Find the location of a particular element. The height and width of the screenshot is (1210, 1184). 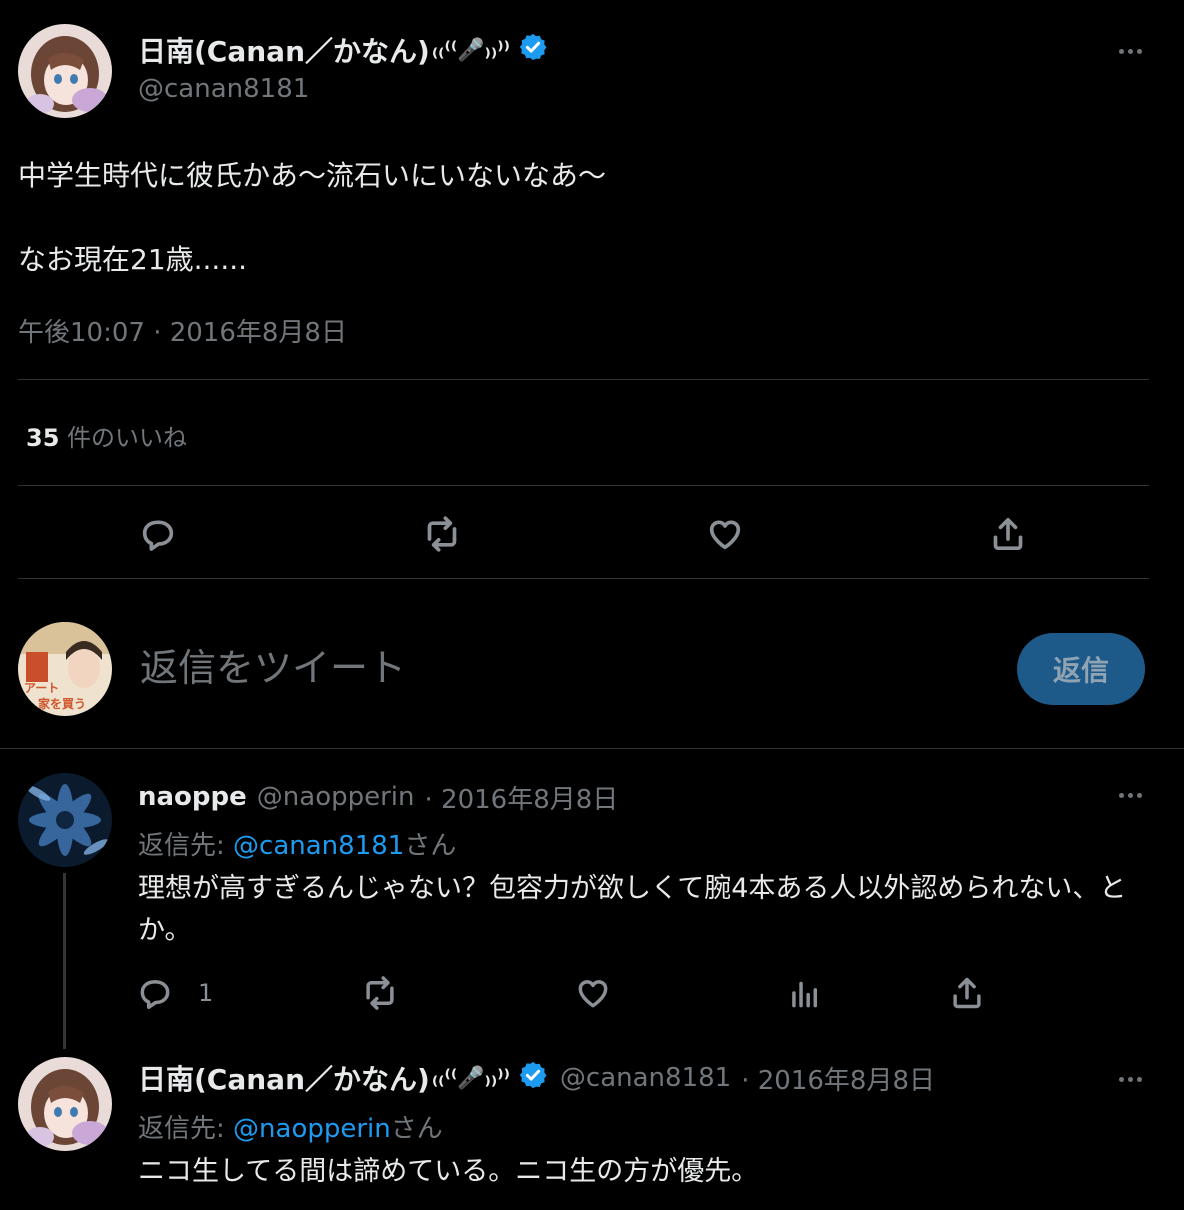

reply-views-button is located at coordinates (805, 993).